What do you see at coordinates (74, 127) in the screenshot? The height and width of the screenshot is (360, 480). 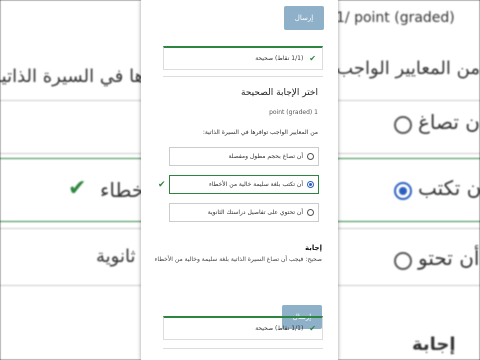 I see `bg-option1-box` at bounding box center [74, 127].